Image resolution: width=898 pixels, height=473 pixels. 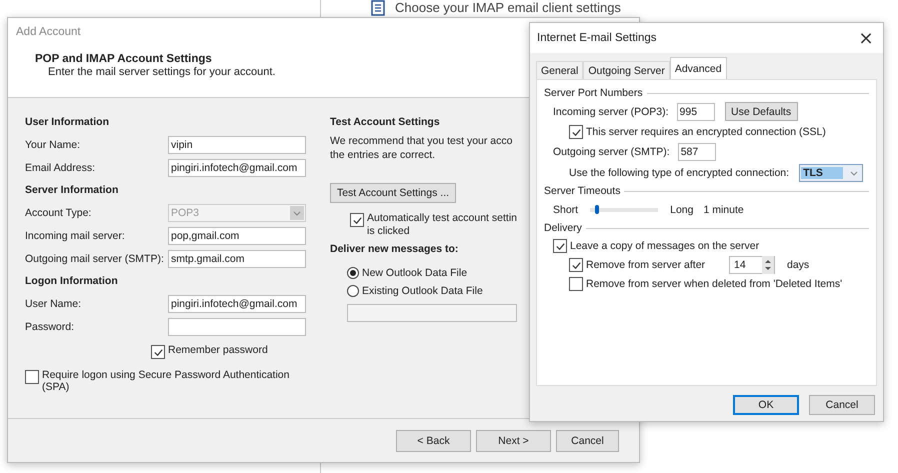 What do you see at coordinates (67, 122) in the screenshot?
I see `group-heading: User Information` at bounding box center [67, 122].